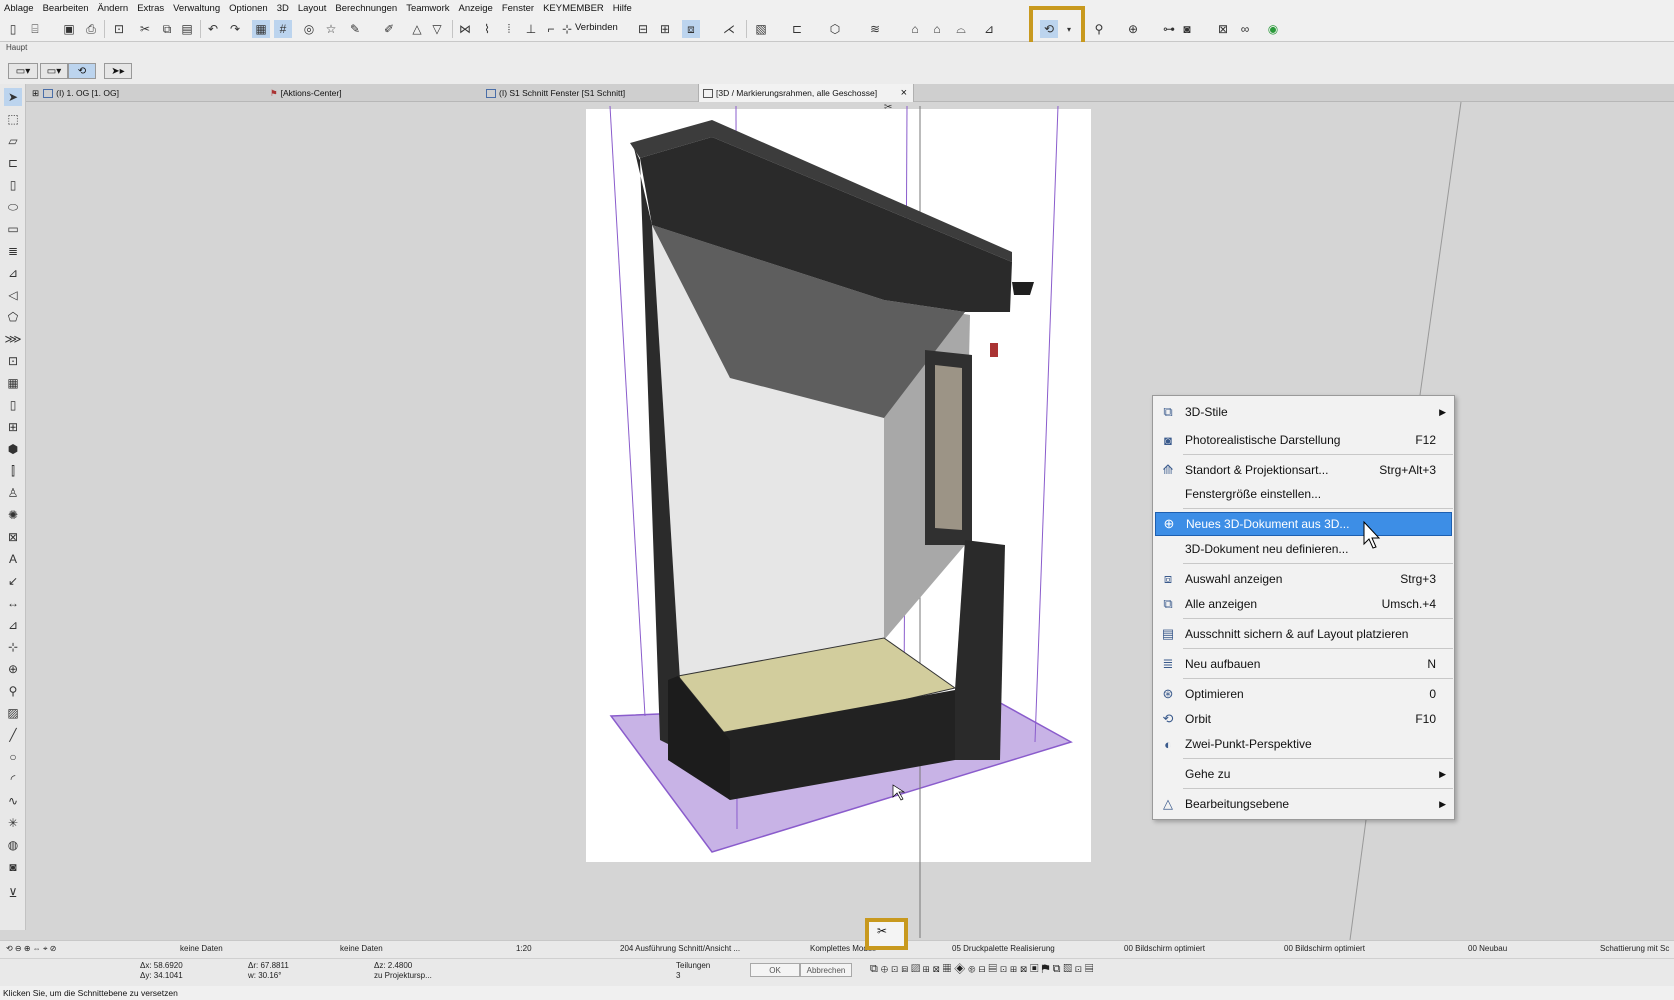 The width and height of the screenshot is (1674, 1000). I want to click on cancel-button: Abbrechen, so click(826, 970).